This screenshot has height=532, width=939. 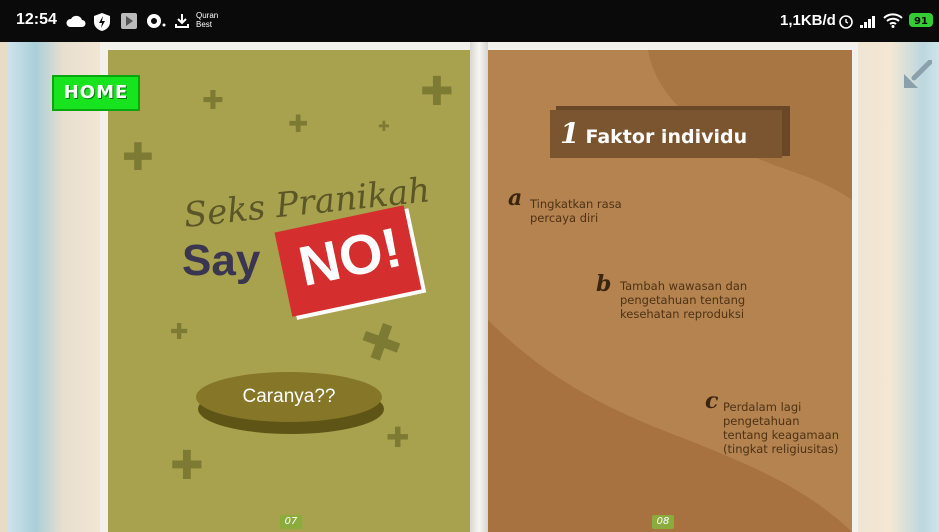 I want to click on background-right, so click(x=898, y=287).